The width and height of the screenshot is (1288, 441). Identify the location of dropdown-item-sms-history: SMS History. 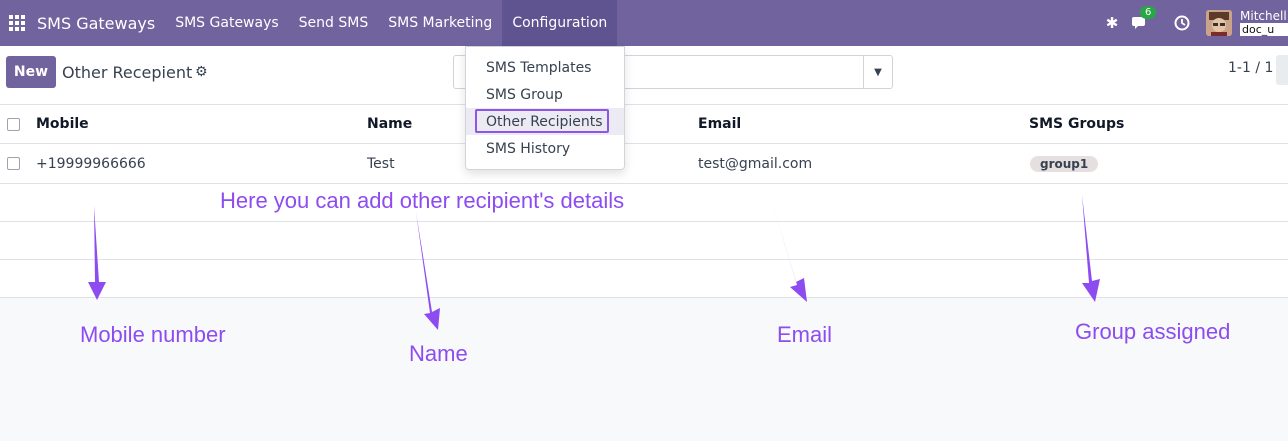
(545, 148).